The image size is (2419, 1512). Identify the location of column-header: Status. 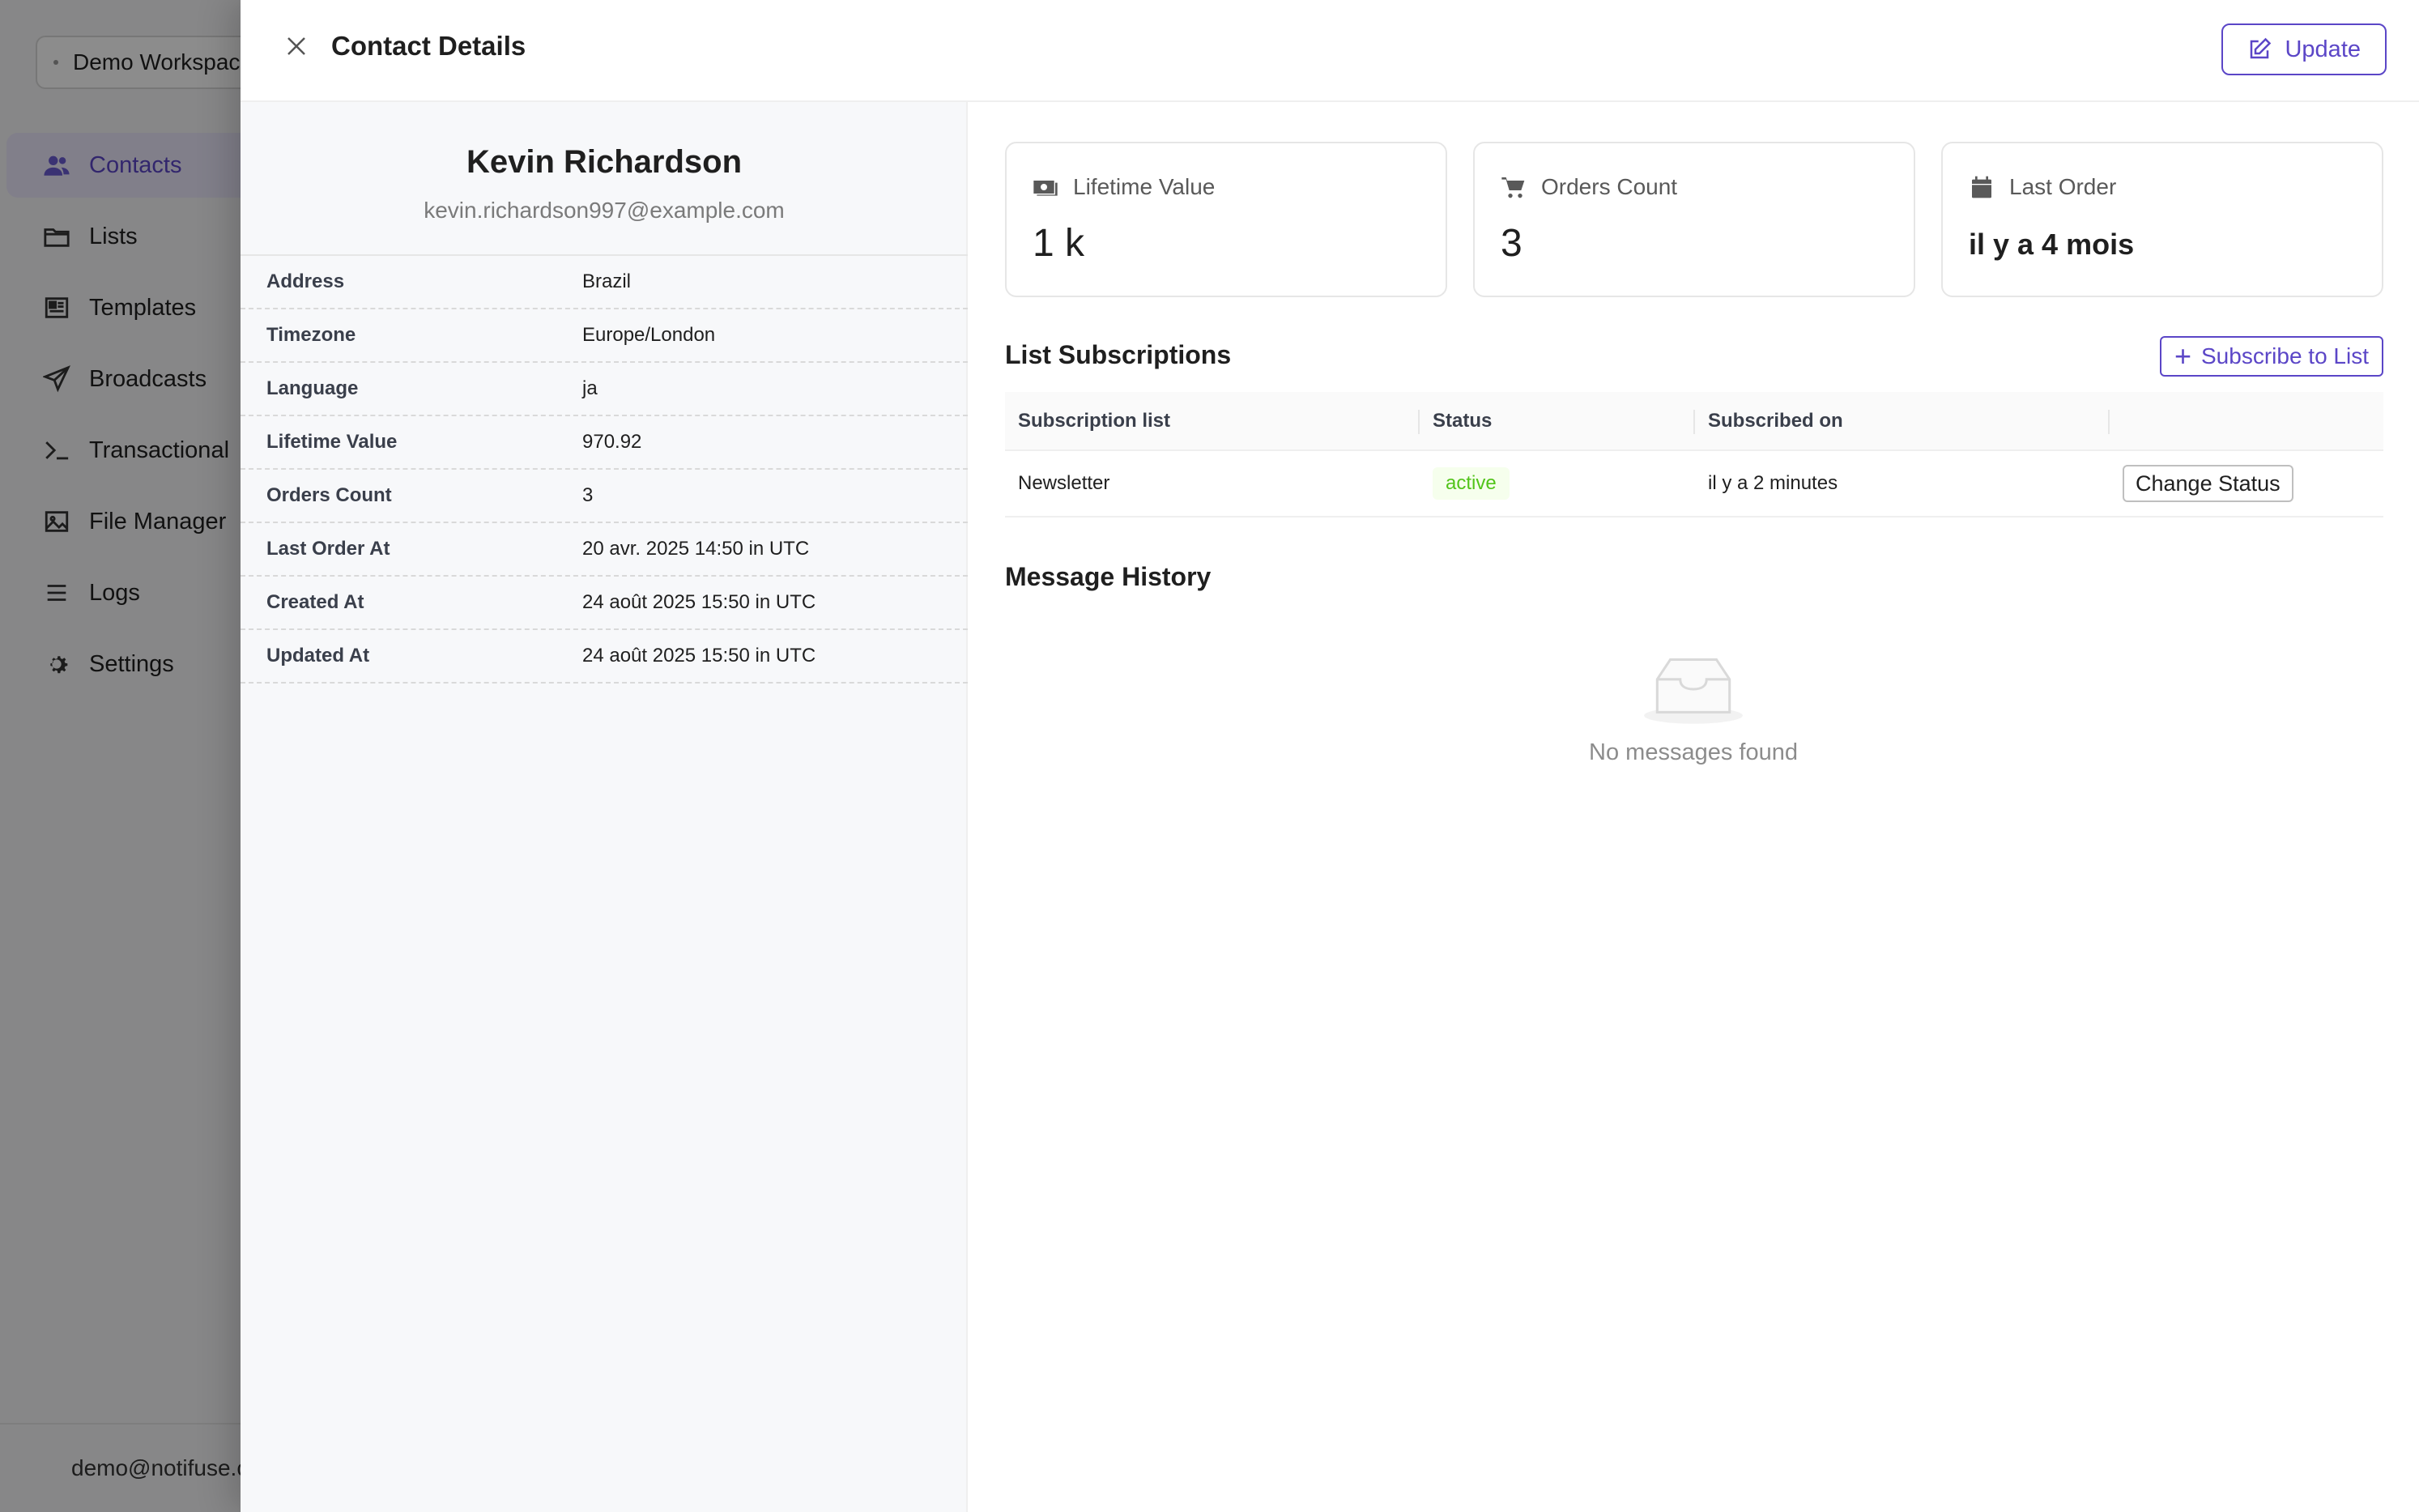
(1557, 421).